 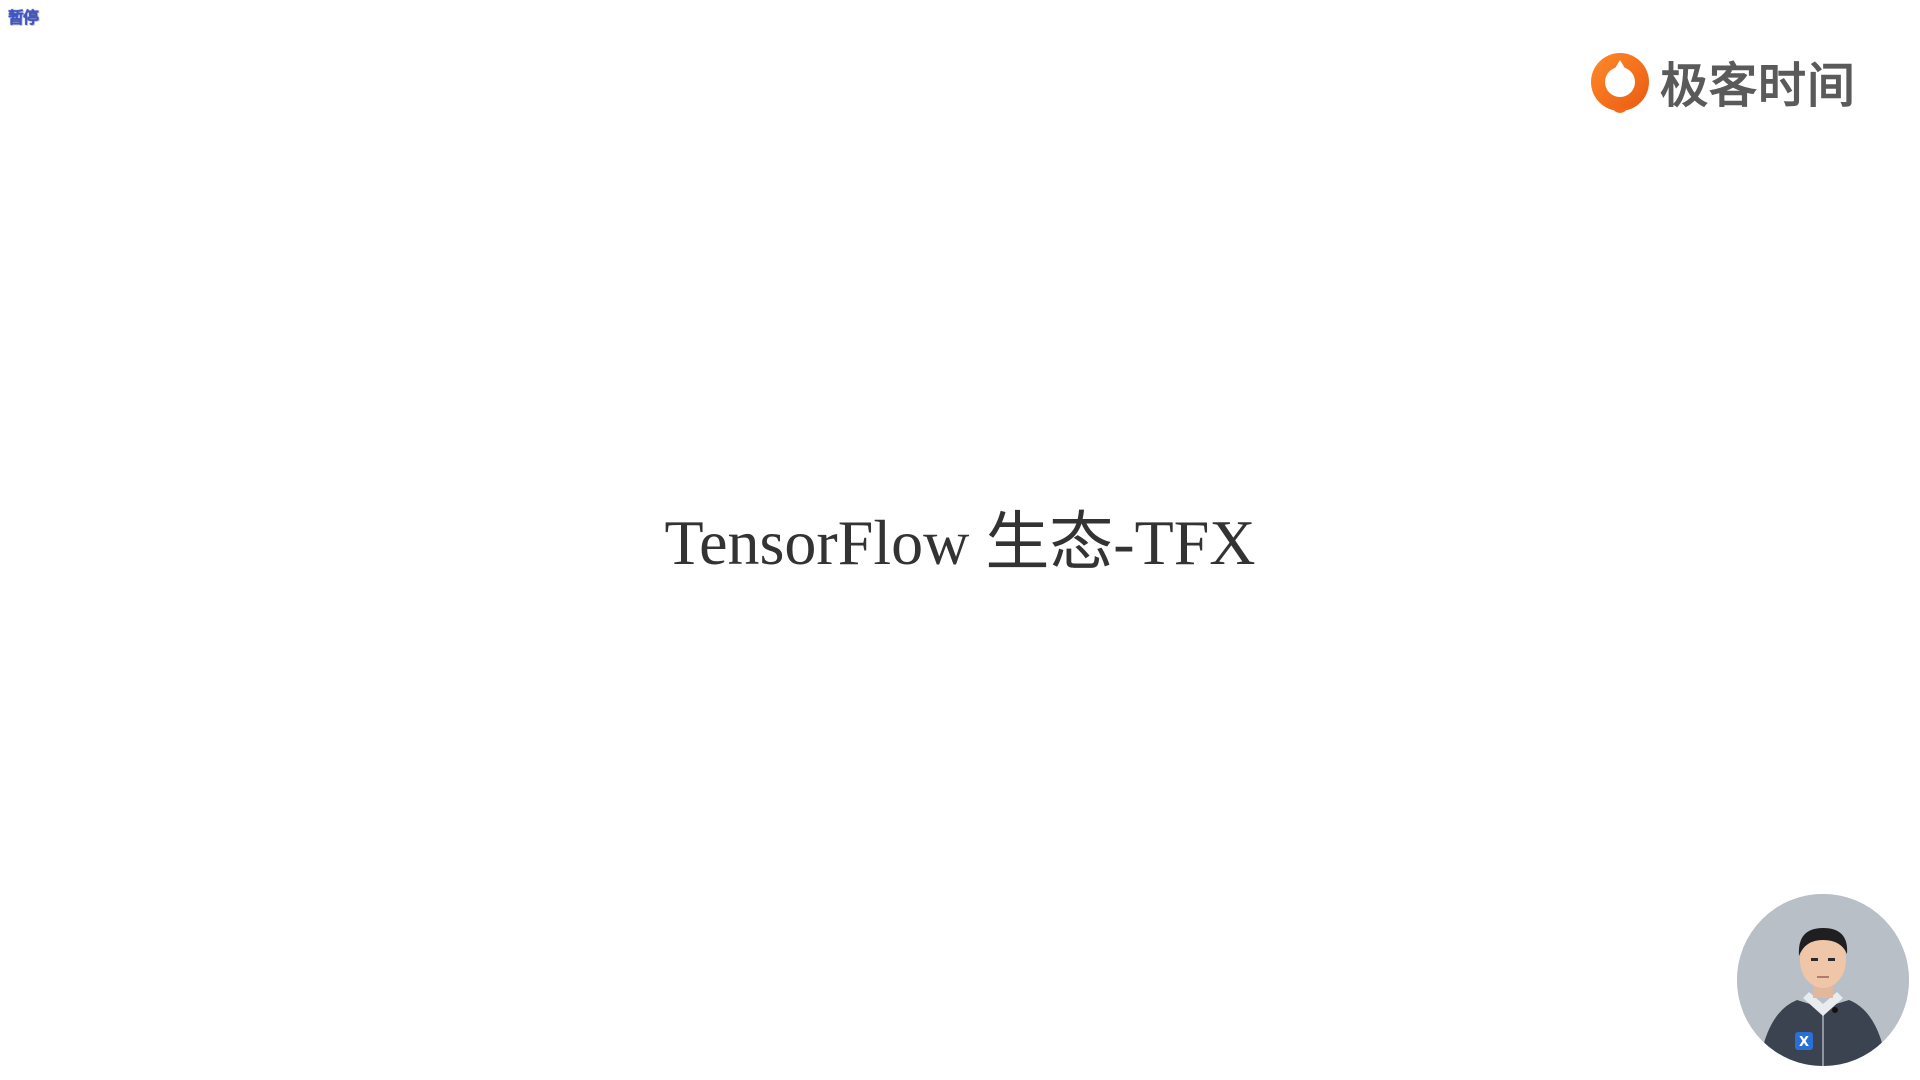 What do you see at coordinates (1620, 83) in the screenshot?
I see `geektime-logo-icon` at bounding box center [1620, 83].